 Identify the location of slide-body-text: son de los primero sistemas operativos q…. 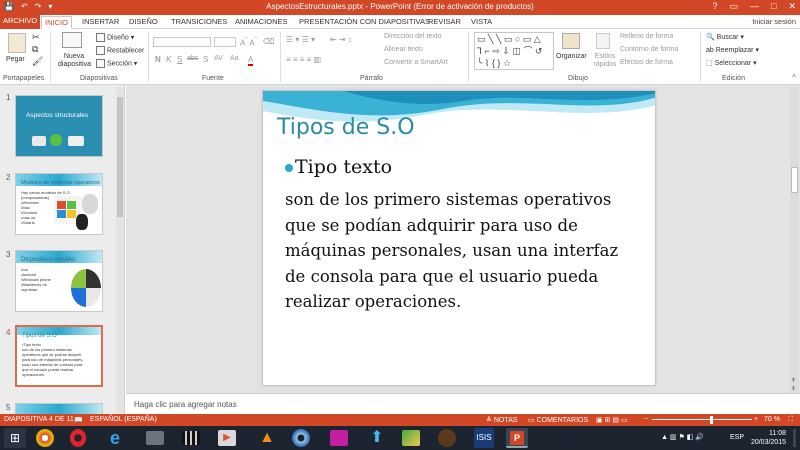
(455, 251).